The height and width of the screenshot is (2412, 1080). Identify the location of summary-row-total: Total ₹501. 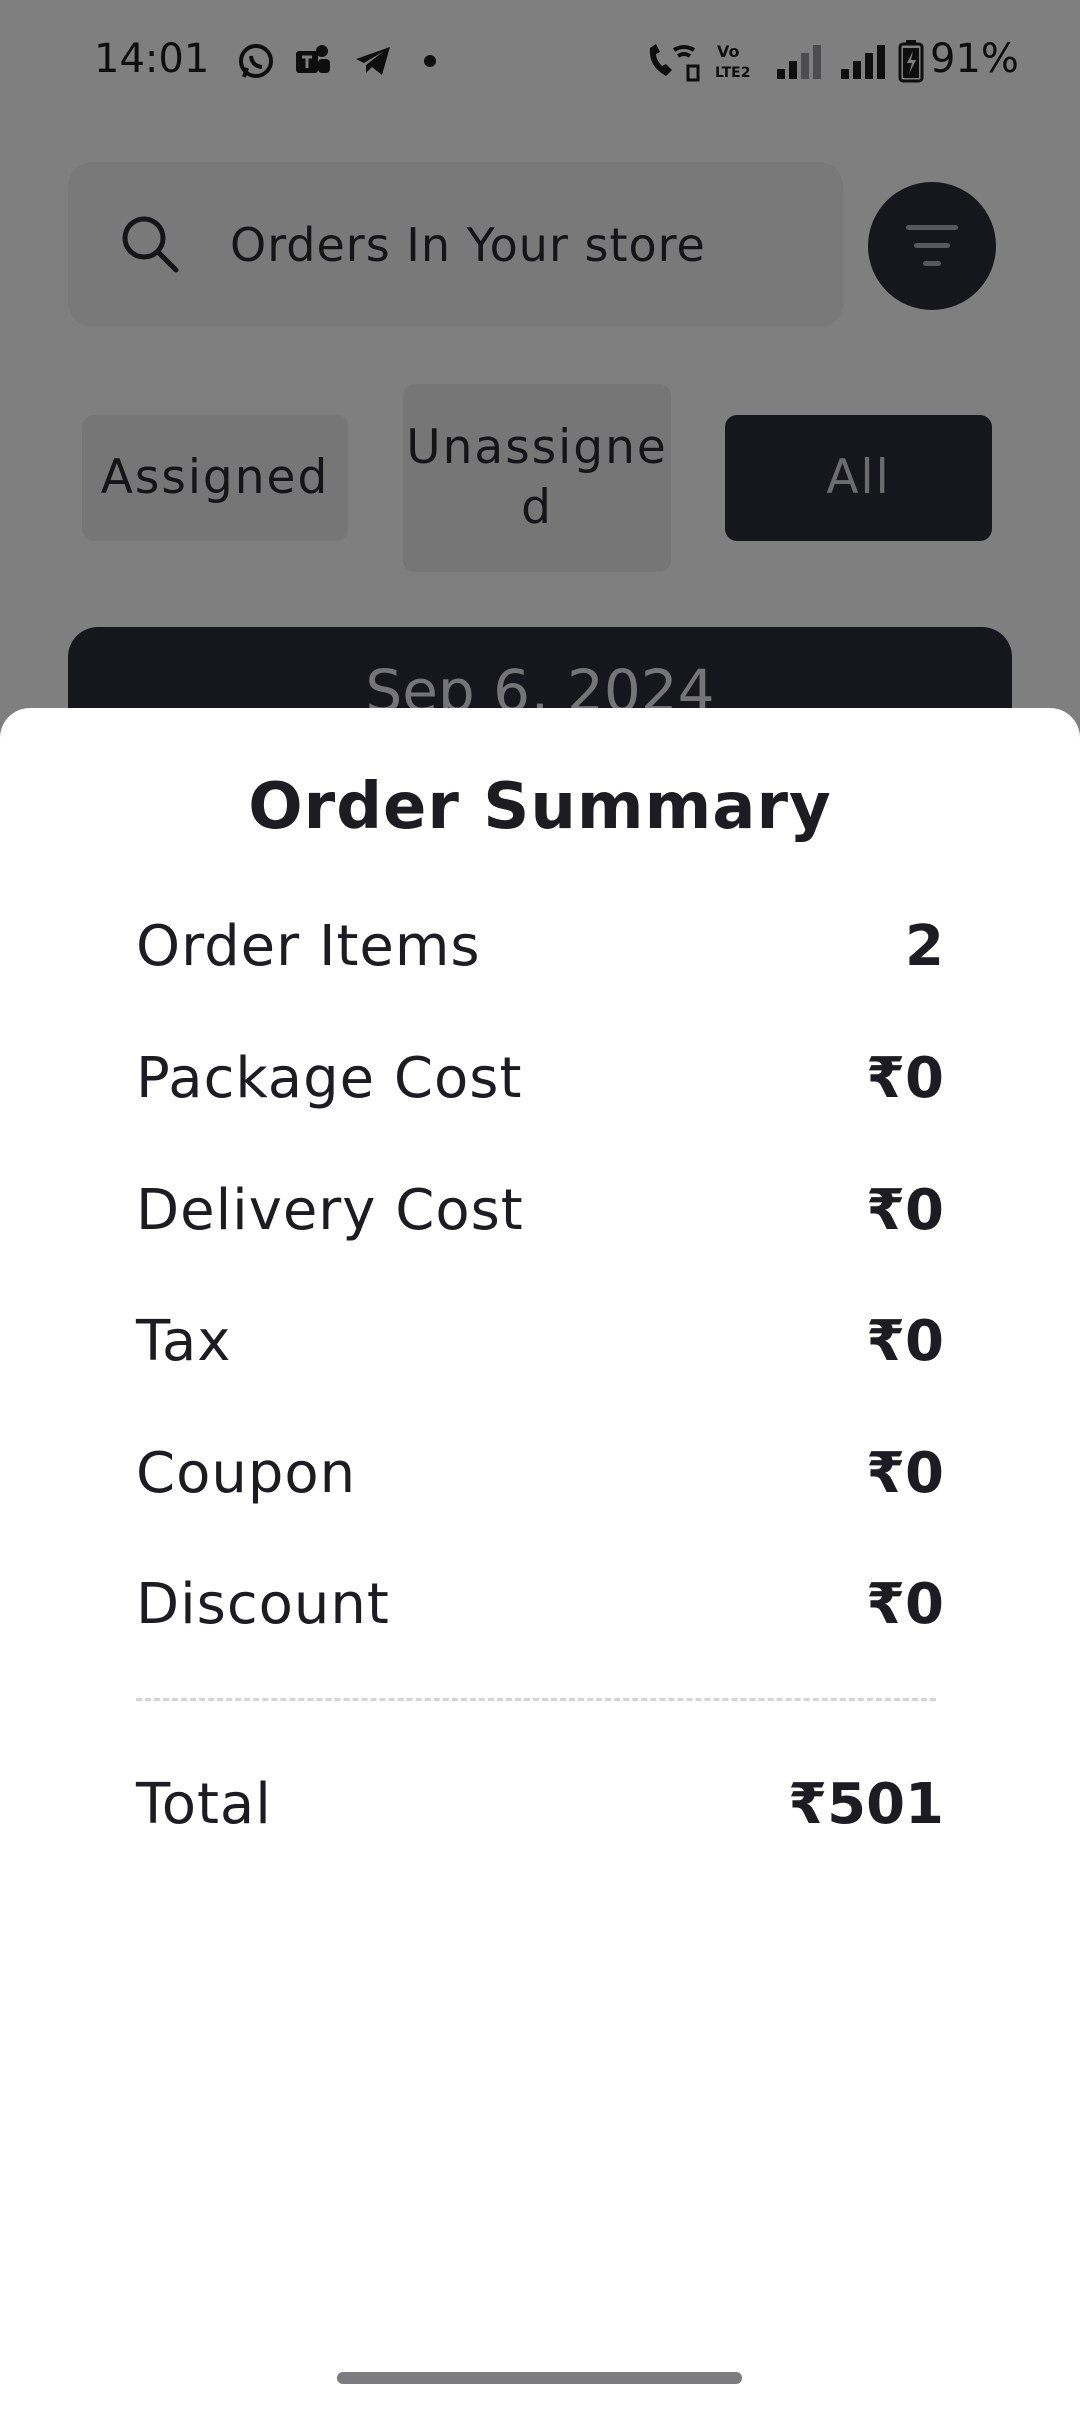
(540, 1812).